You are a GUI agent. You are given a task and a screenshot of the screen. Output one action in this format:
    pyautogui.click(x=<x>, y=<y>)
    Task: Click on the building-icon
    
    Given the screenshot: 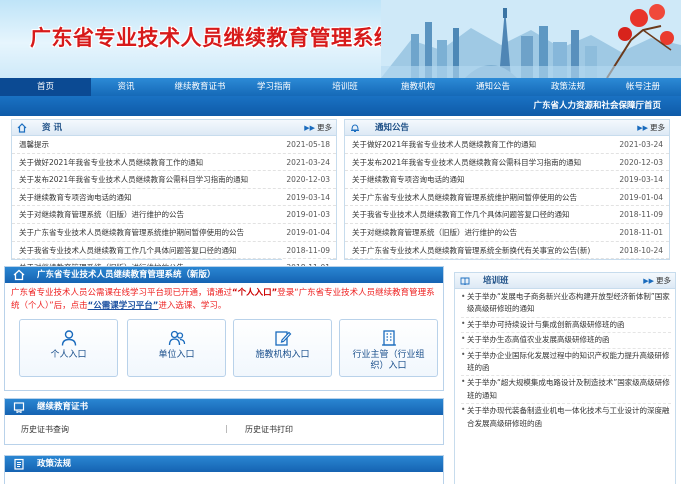 What is the action you would take?
    pyautogui.click(x=388, y=338)
    